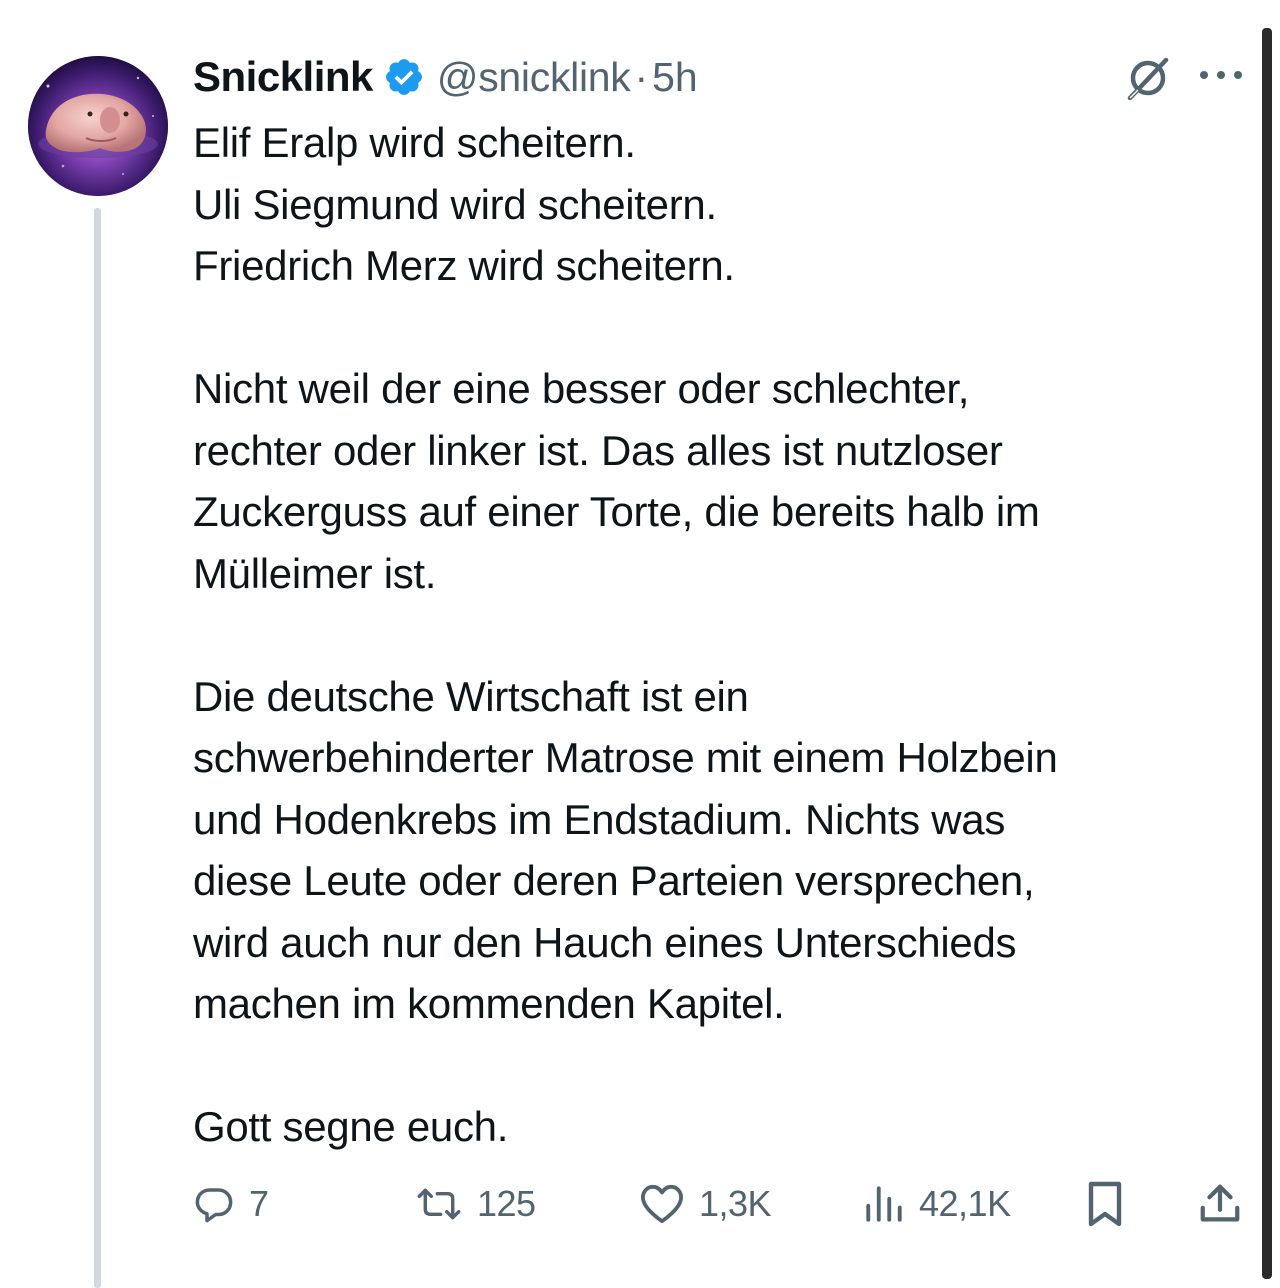 Image resolution: width=1280 pixels, height=1288 pixels. I want to click on avatar-image, so click(98, 126).